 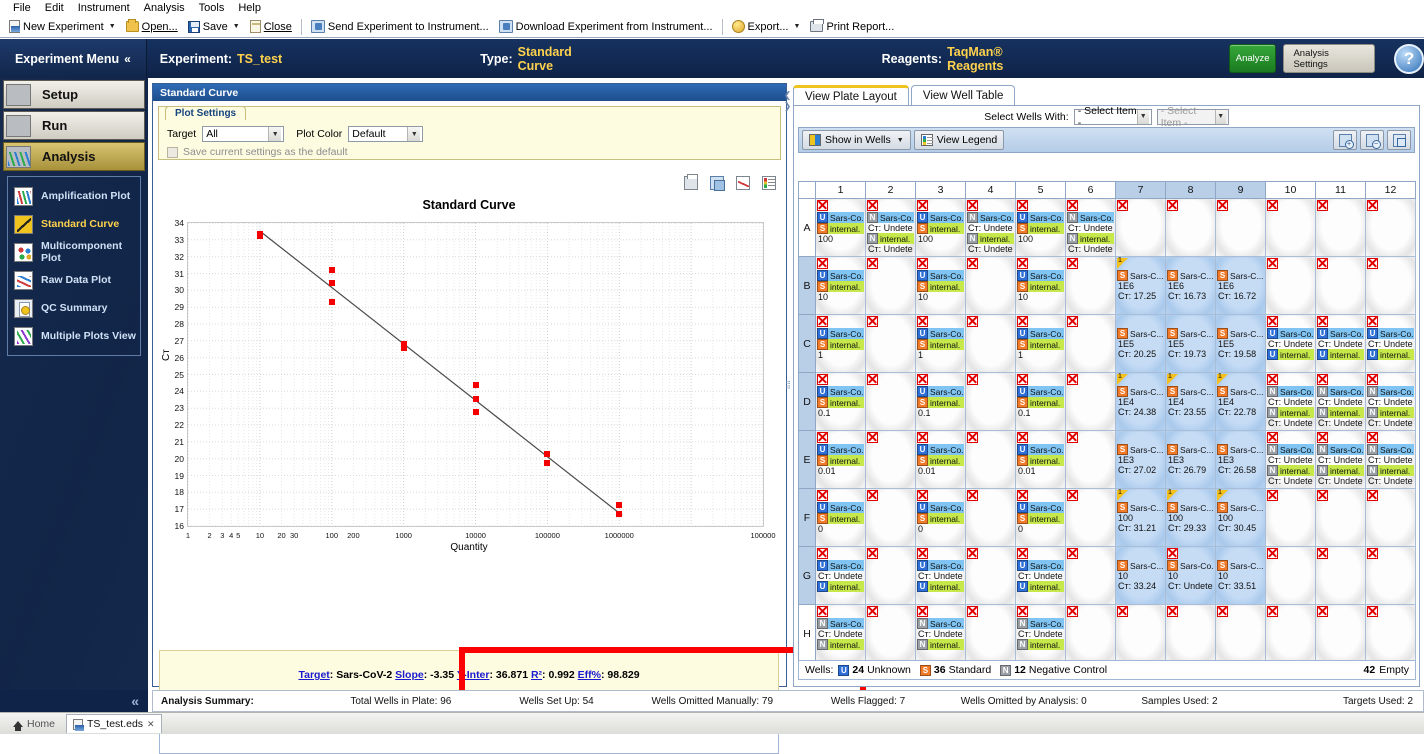 I want to click on plate-column-header: 11, so click(x=1340, y=190).